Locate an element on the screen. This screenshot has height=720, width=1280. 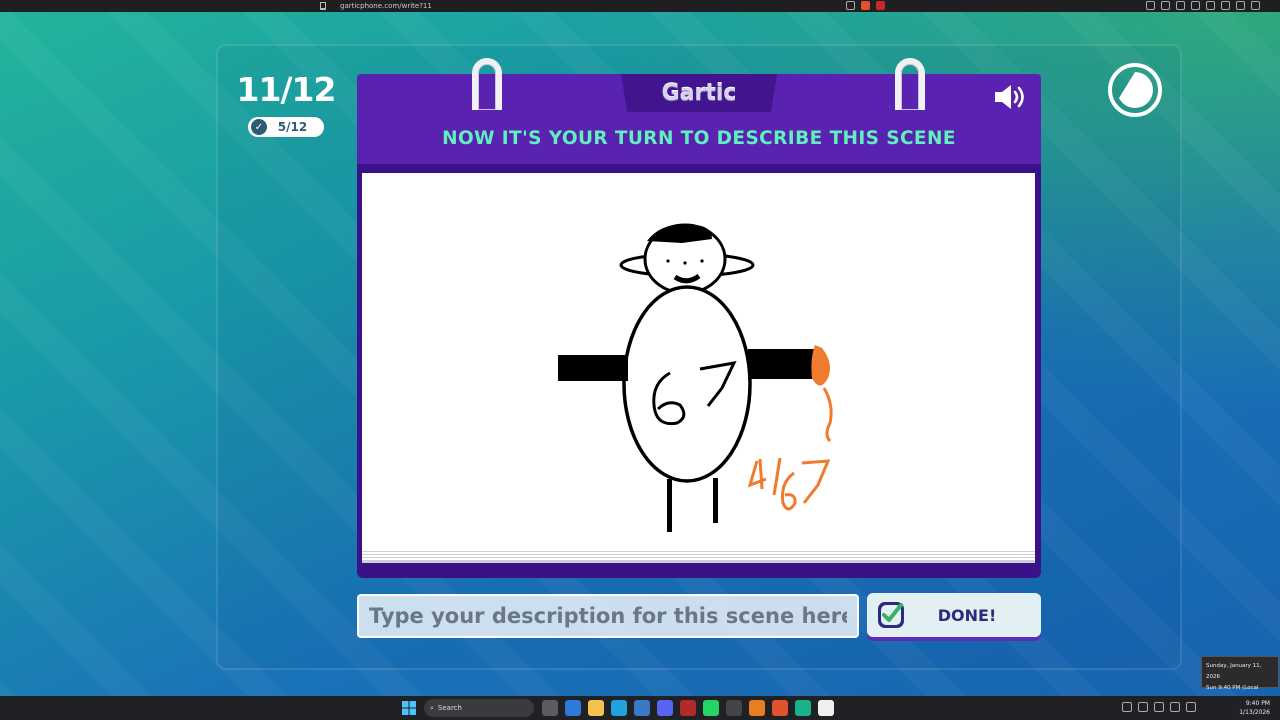
battery-icon is located at coordinates (1175, 707).